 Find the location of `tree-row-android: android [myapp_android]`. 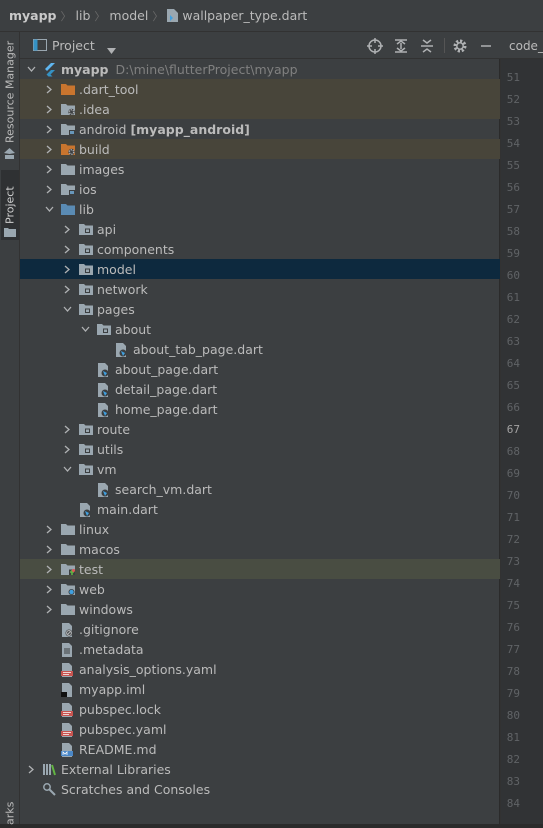

tree-row-android: android [myapp_android] is located at coordinates (271, 129).